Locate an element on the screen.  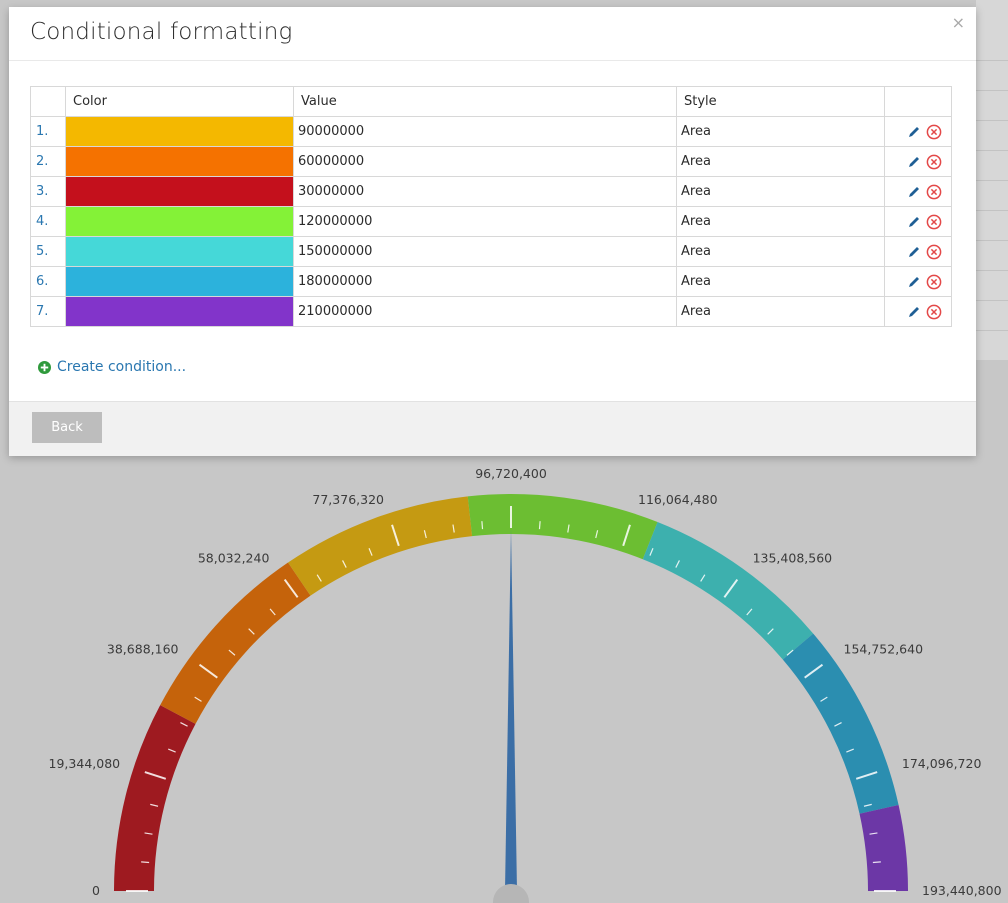
row-index: 3. is located at coordinates (48, 191).